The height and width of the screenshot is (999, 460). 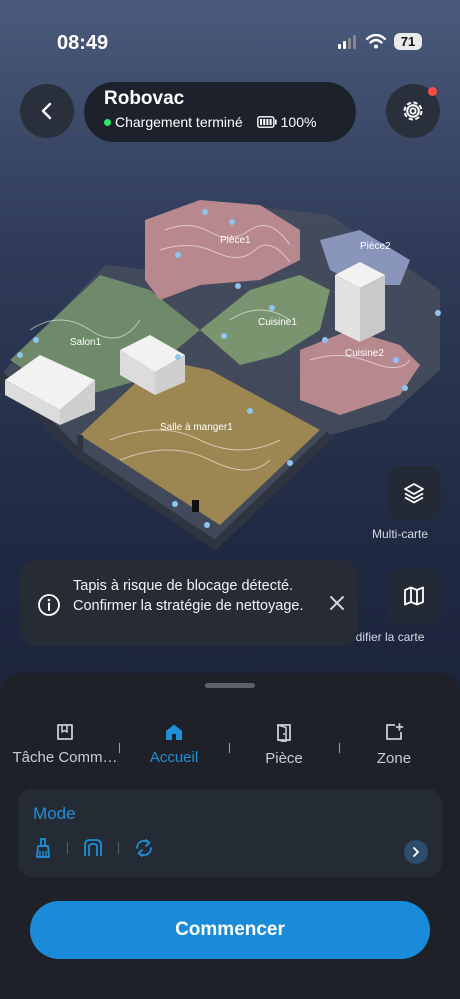 What do you see at coordinates (174, 744) in the screenshot?
I see `tab-home: Accueil` at bounding box center [174, 744].